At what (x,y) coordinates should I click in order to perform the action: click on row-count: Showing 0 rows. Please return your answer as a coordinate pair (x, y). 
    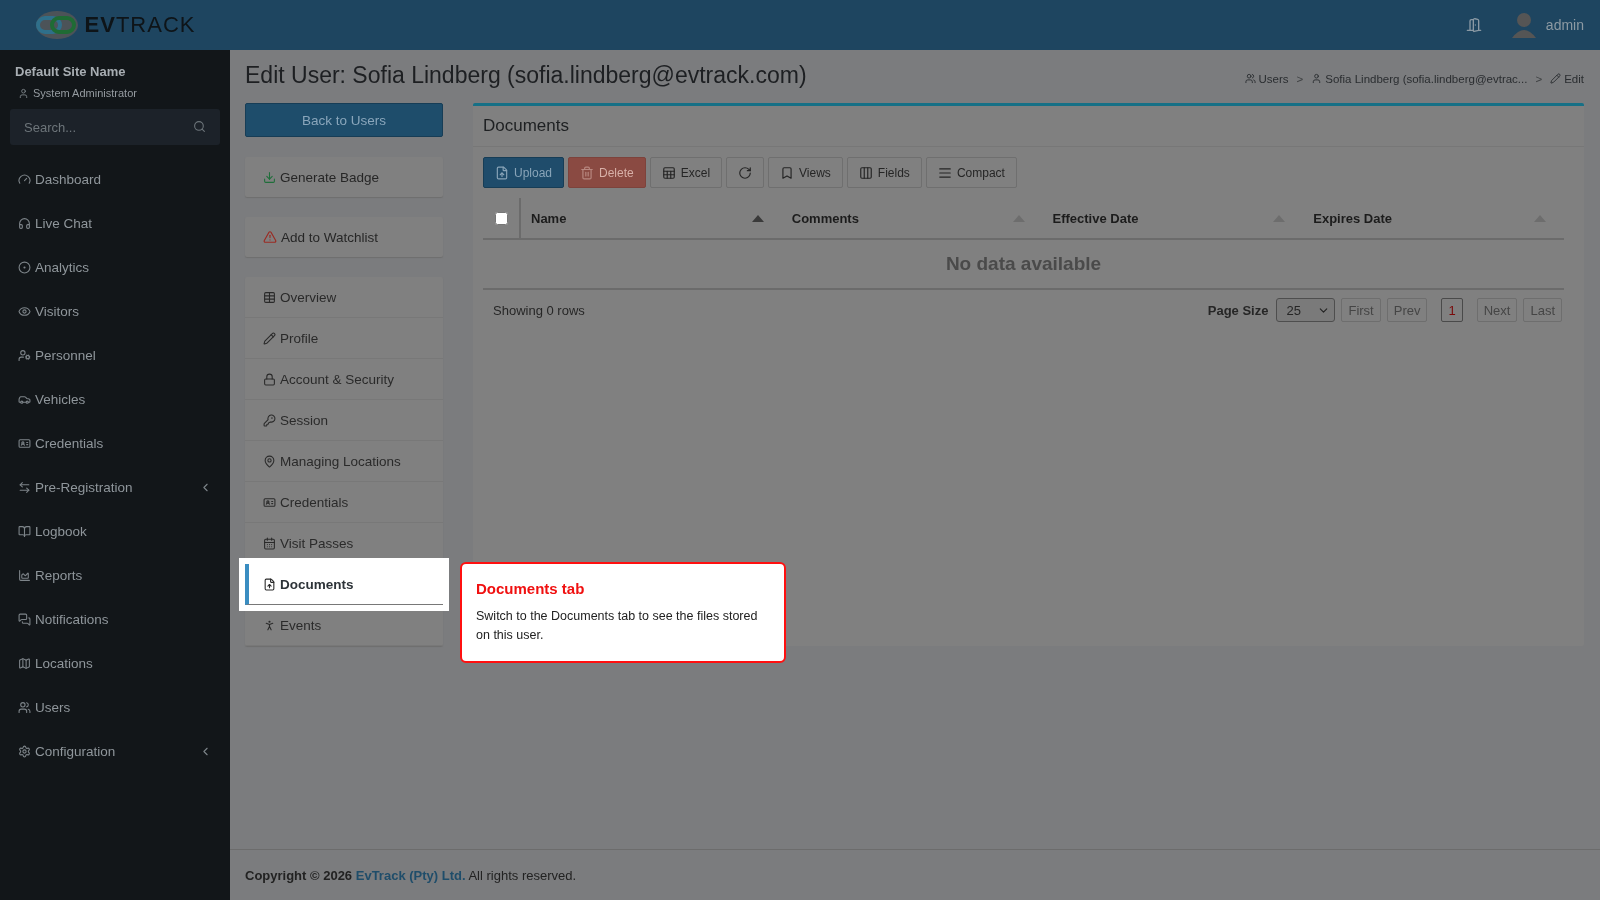
    Looking at the image, I should click on (539, 310).